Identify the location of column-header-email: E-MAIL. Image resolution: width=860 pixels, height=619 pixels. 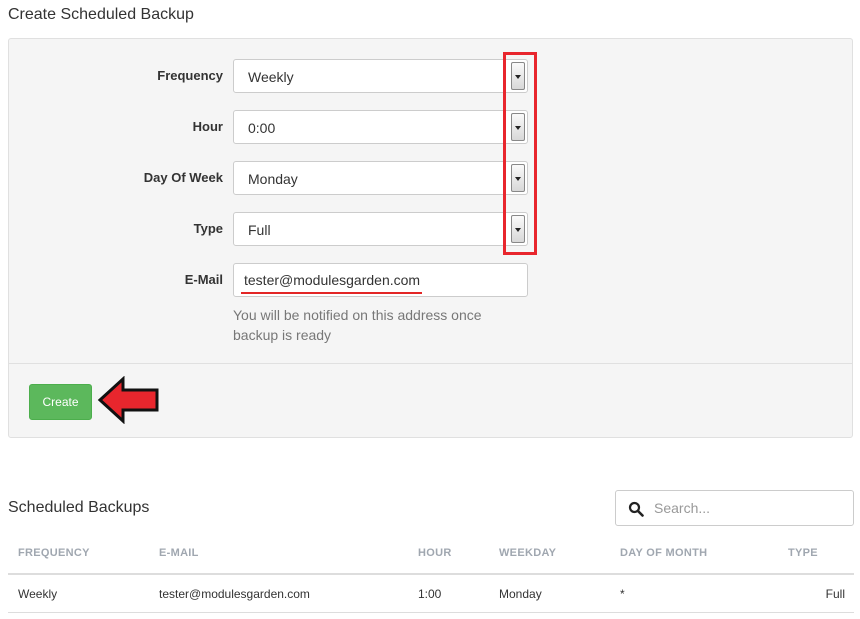
(179, 553).